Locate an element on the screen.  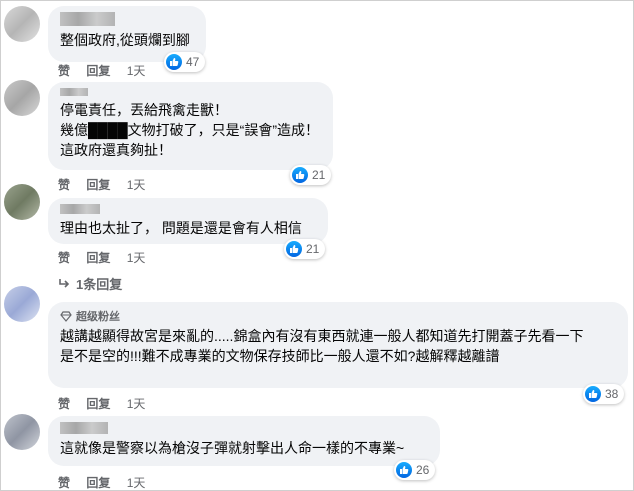
replies-count-label: 1条回复 is located at coordinates (99, 284).